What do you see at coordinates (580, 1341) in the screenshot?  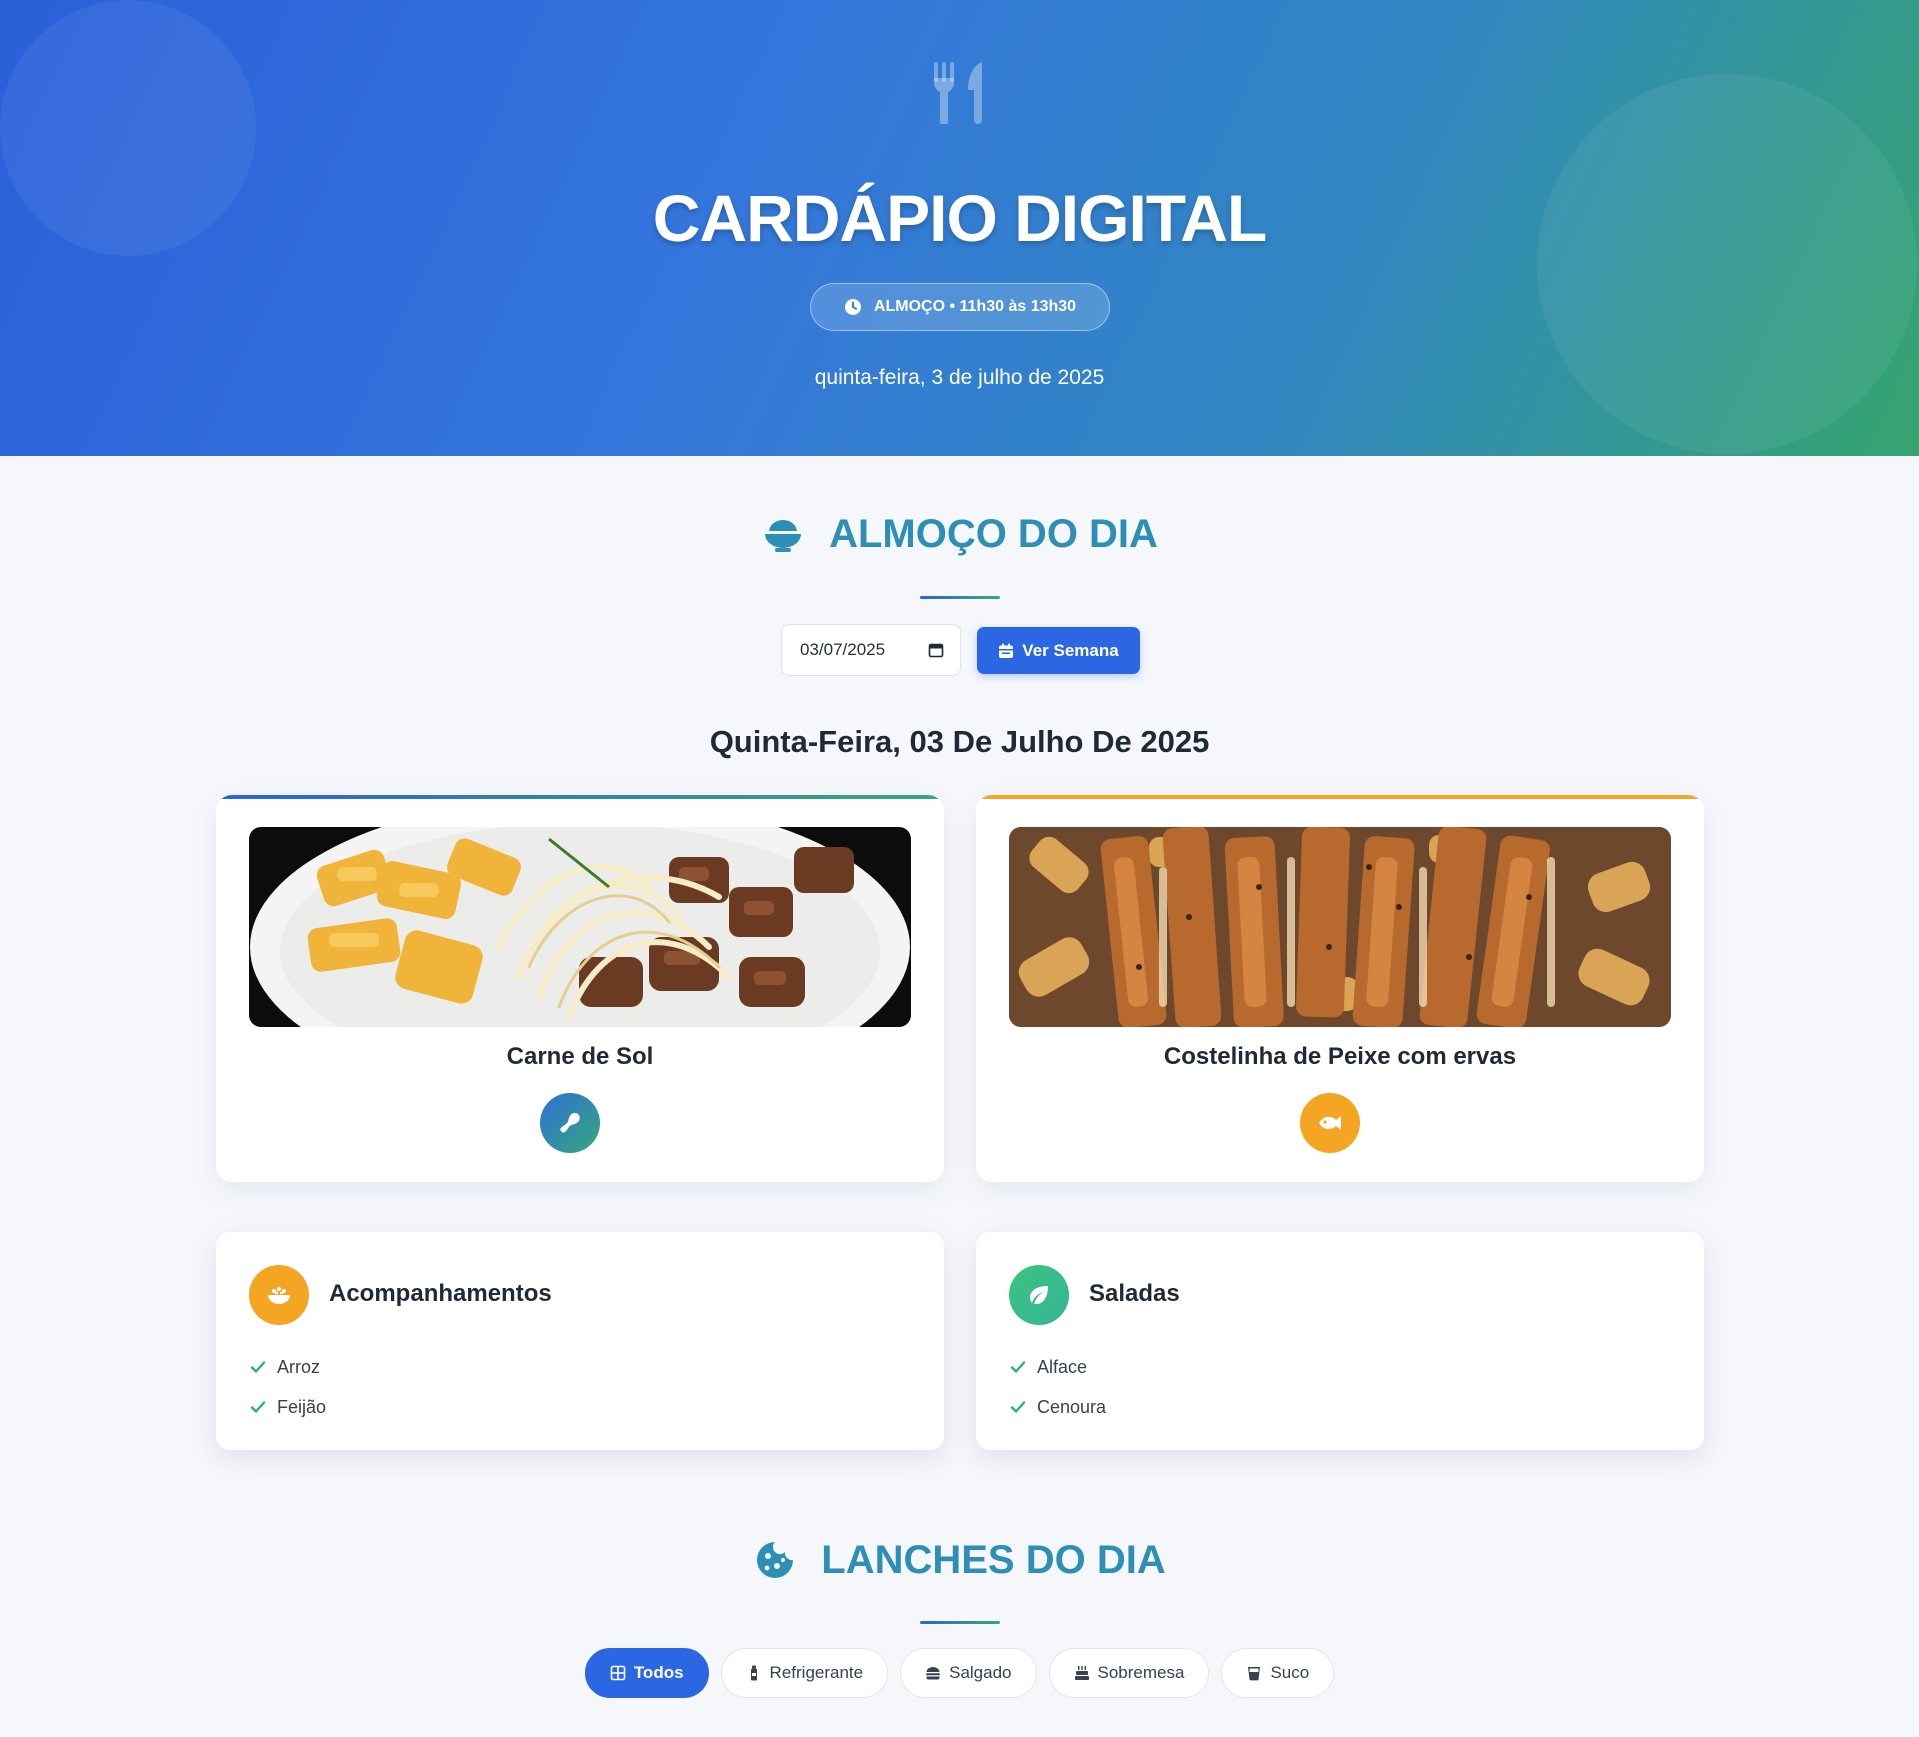 I see `sides-card: Acompanhamentos Arroz Feijão` at bounding box center [580, 1341].